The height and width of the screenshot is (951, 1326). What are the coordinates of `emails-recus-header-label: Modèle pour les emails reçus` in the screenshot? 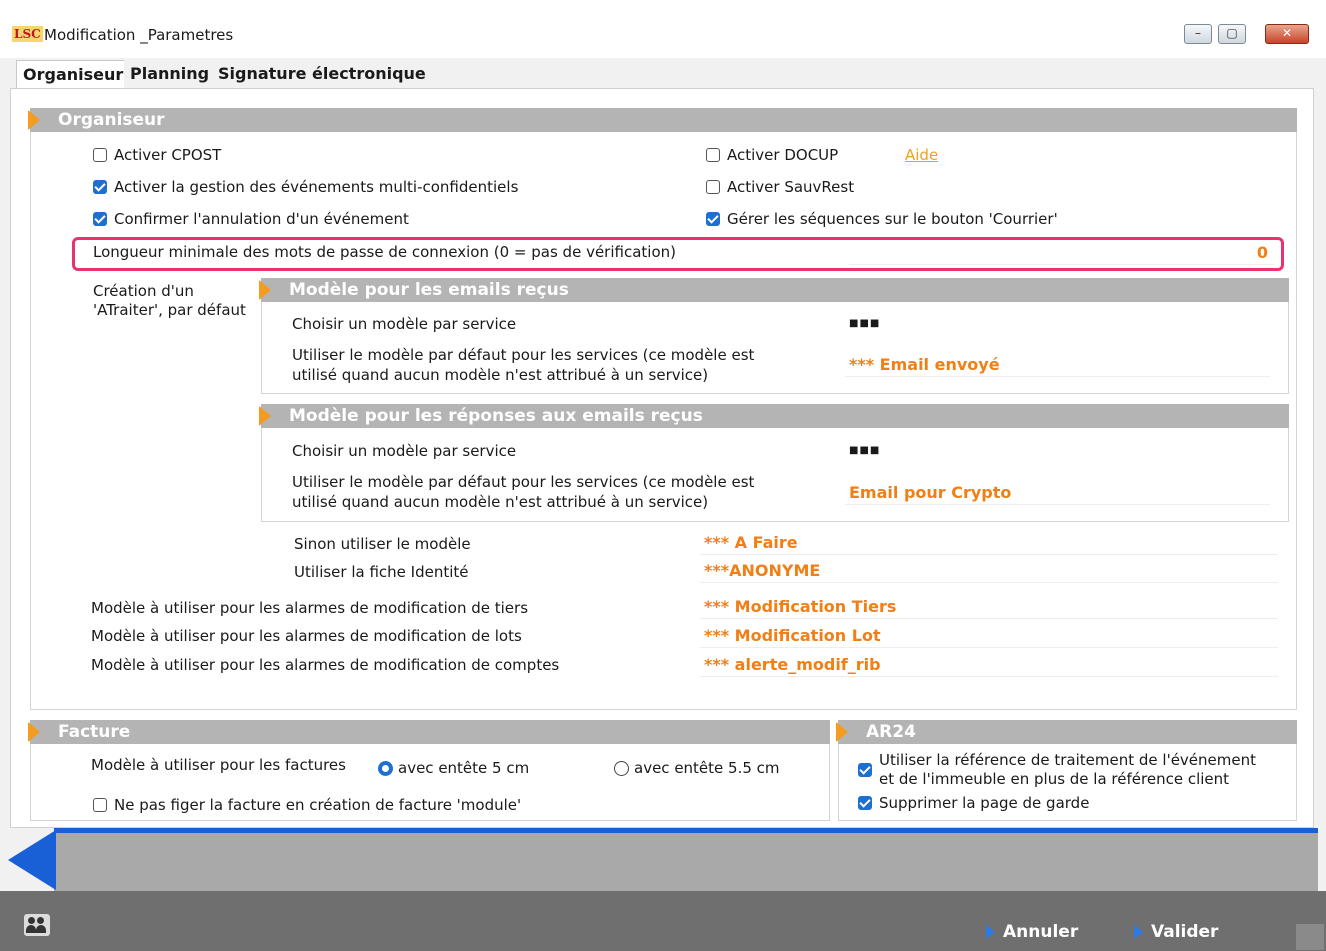 It's located at (429, 290).